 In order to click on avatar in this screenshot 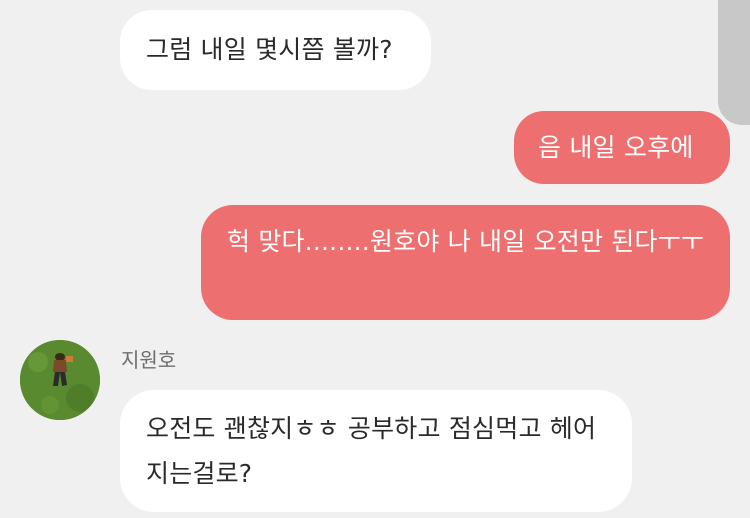, I will do `click(60, 380)`.